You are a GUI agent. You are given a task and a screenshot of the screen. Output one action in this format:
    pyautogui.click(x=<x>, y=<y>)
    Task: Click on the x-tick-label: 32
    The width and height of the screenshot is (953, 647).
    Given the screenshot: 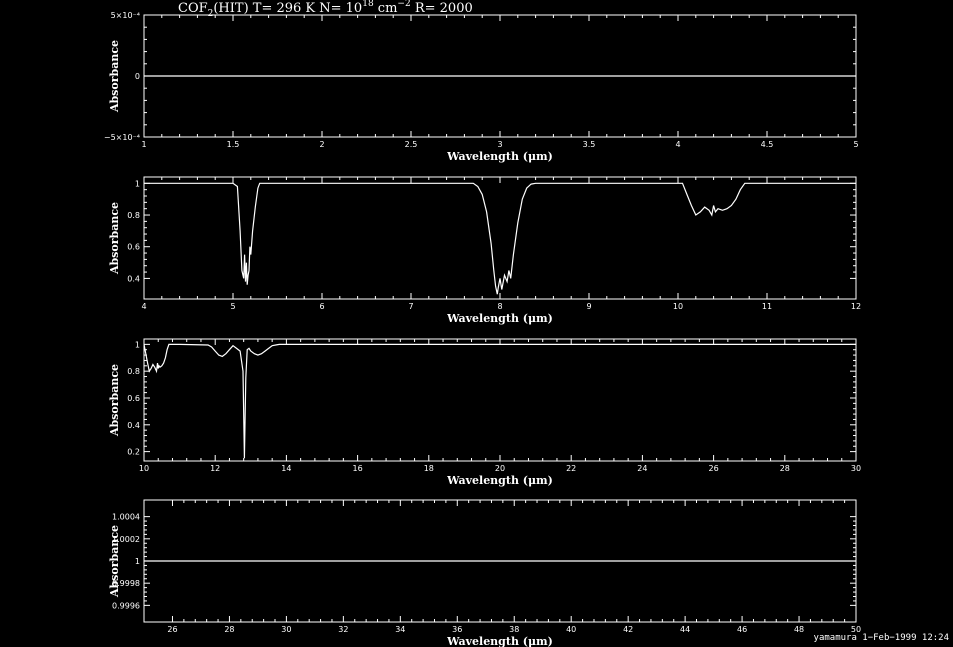 What is the action you would take?
    pyautogui.click(x=343, y=629)
    